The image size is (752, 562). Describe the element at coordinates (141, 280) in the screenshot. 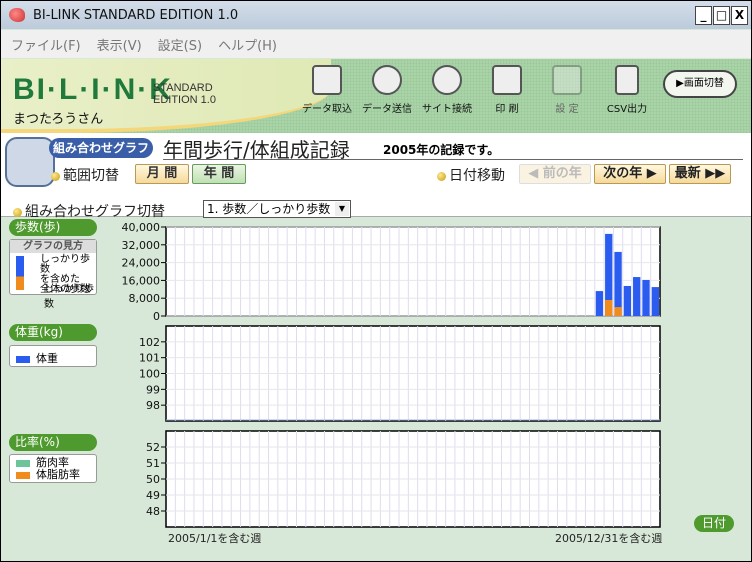

I see `y-tick-label: 16,000` at that location.